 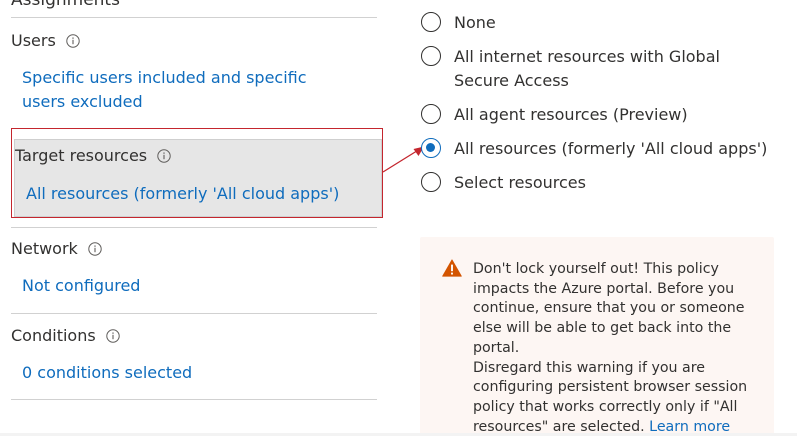 I want to click on conditions-label-row: Conditions, so click(x=65, y=336).